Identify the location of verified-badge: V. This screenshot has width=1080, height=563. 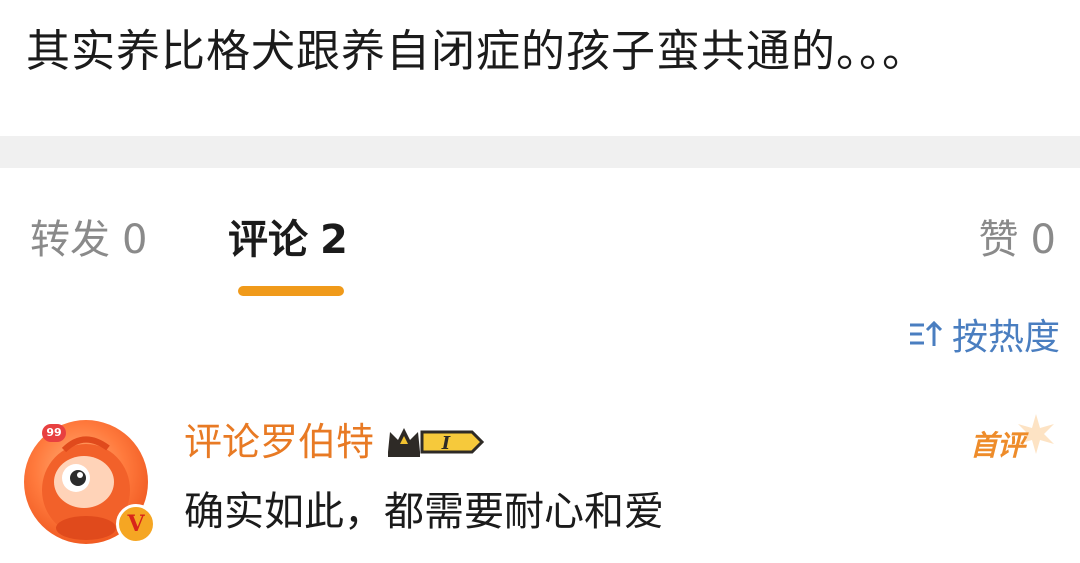
(136, 524).